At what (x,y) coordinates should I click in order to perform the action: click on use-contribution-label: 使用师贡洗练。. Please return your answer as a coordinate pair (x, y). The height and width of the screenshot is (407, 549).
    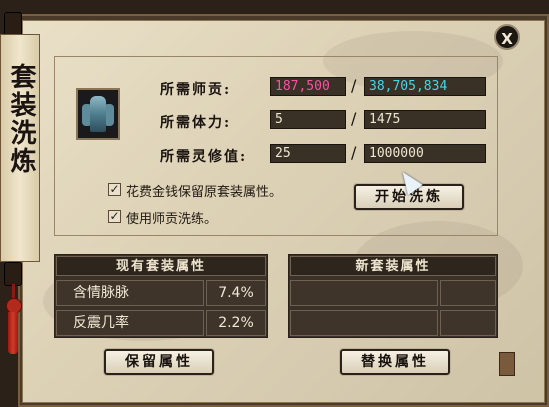
    Looking at the image, I should click on (172, 219).